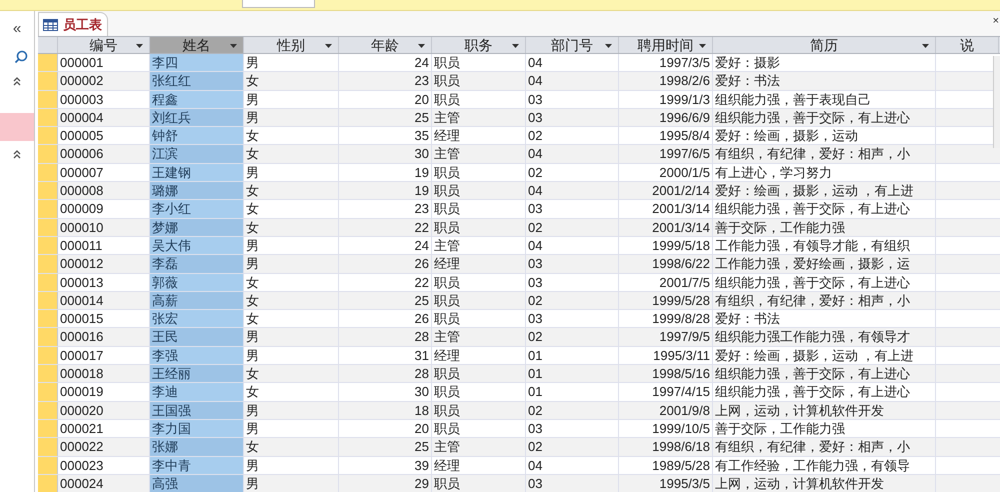 This screenshot has width=1000, height=492. What do you see at coordinates (197, 392) in the screenshot?
I see `table-cell: 李迪` at bounding box center [197, 392].